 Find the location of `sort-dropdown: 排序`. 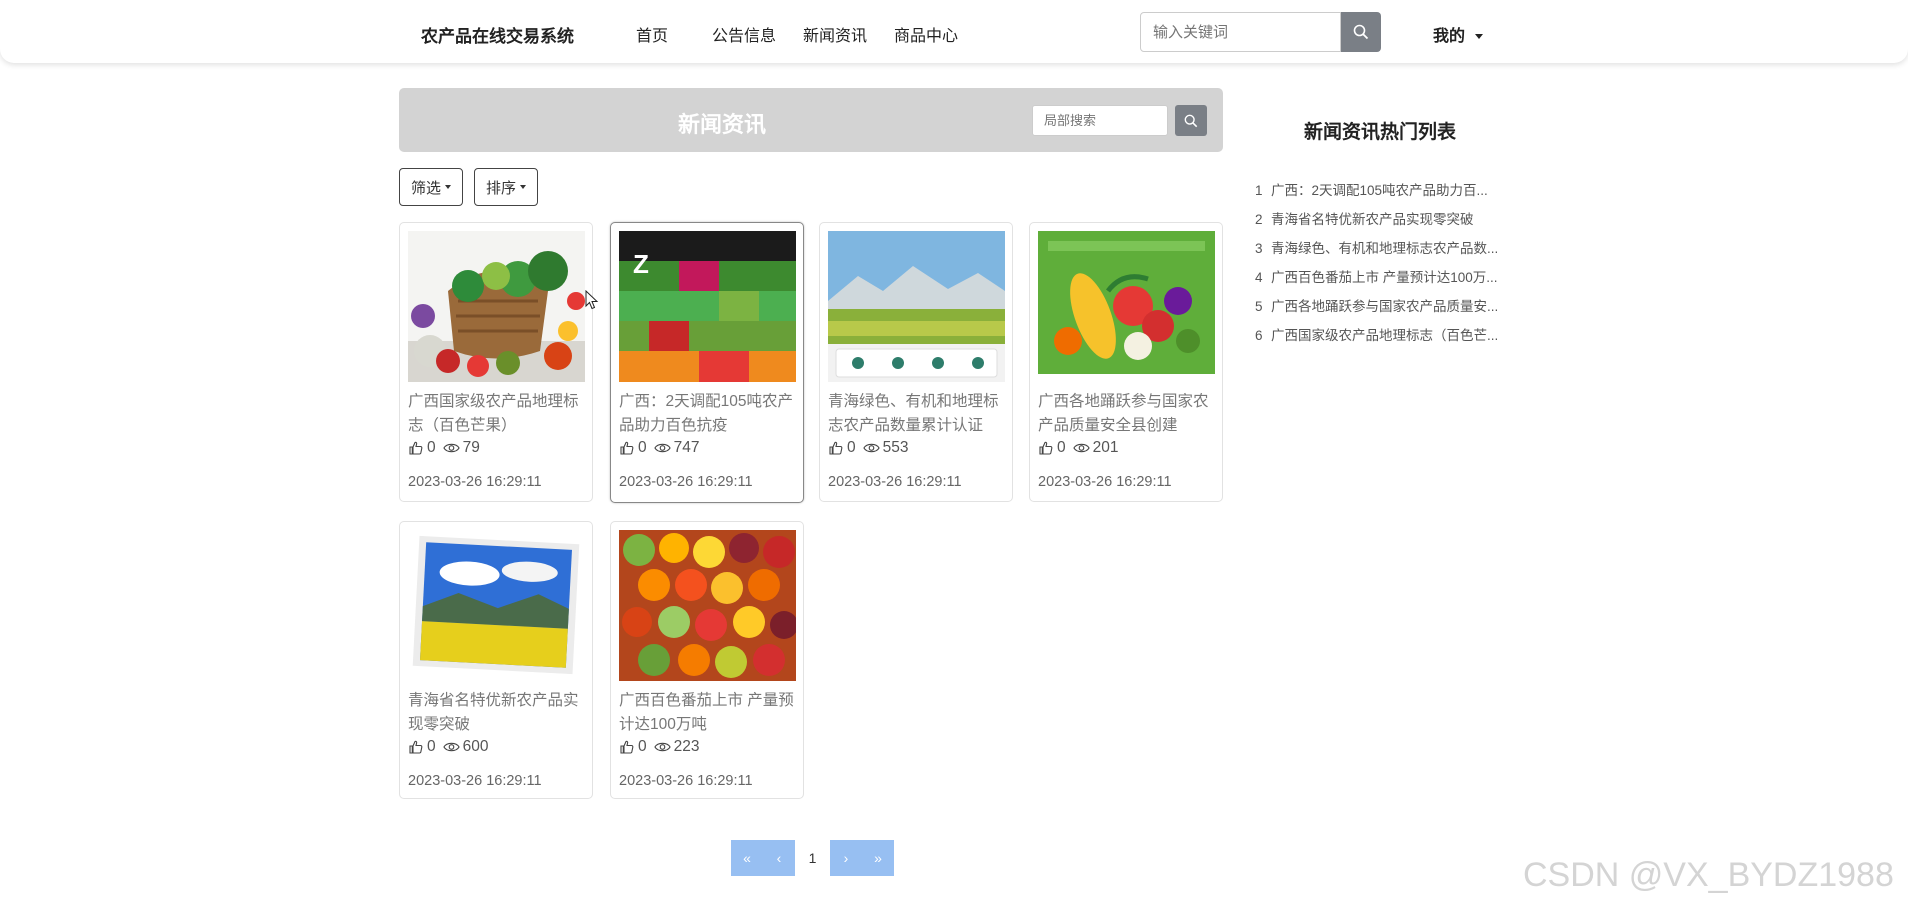

sort-dropdown: 排序 is located at coordinates (506, 187).